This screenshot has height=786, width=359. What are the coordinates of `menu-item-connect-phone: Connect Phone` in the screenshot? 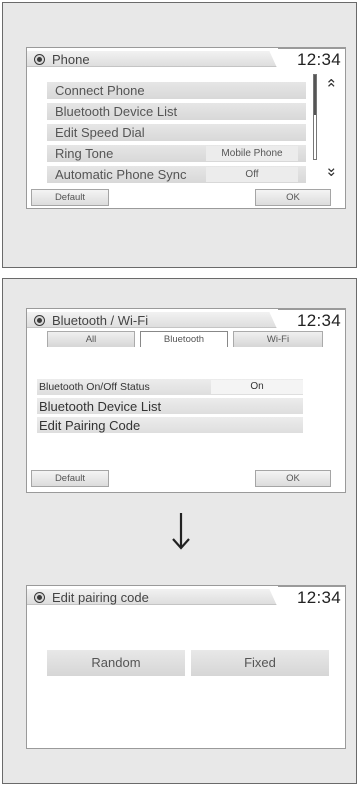 It's located at (176, 90).